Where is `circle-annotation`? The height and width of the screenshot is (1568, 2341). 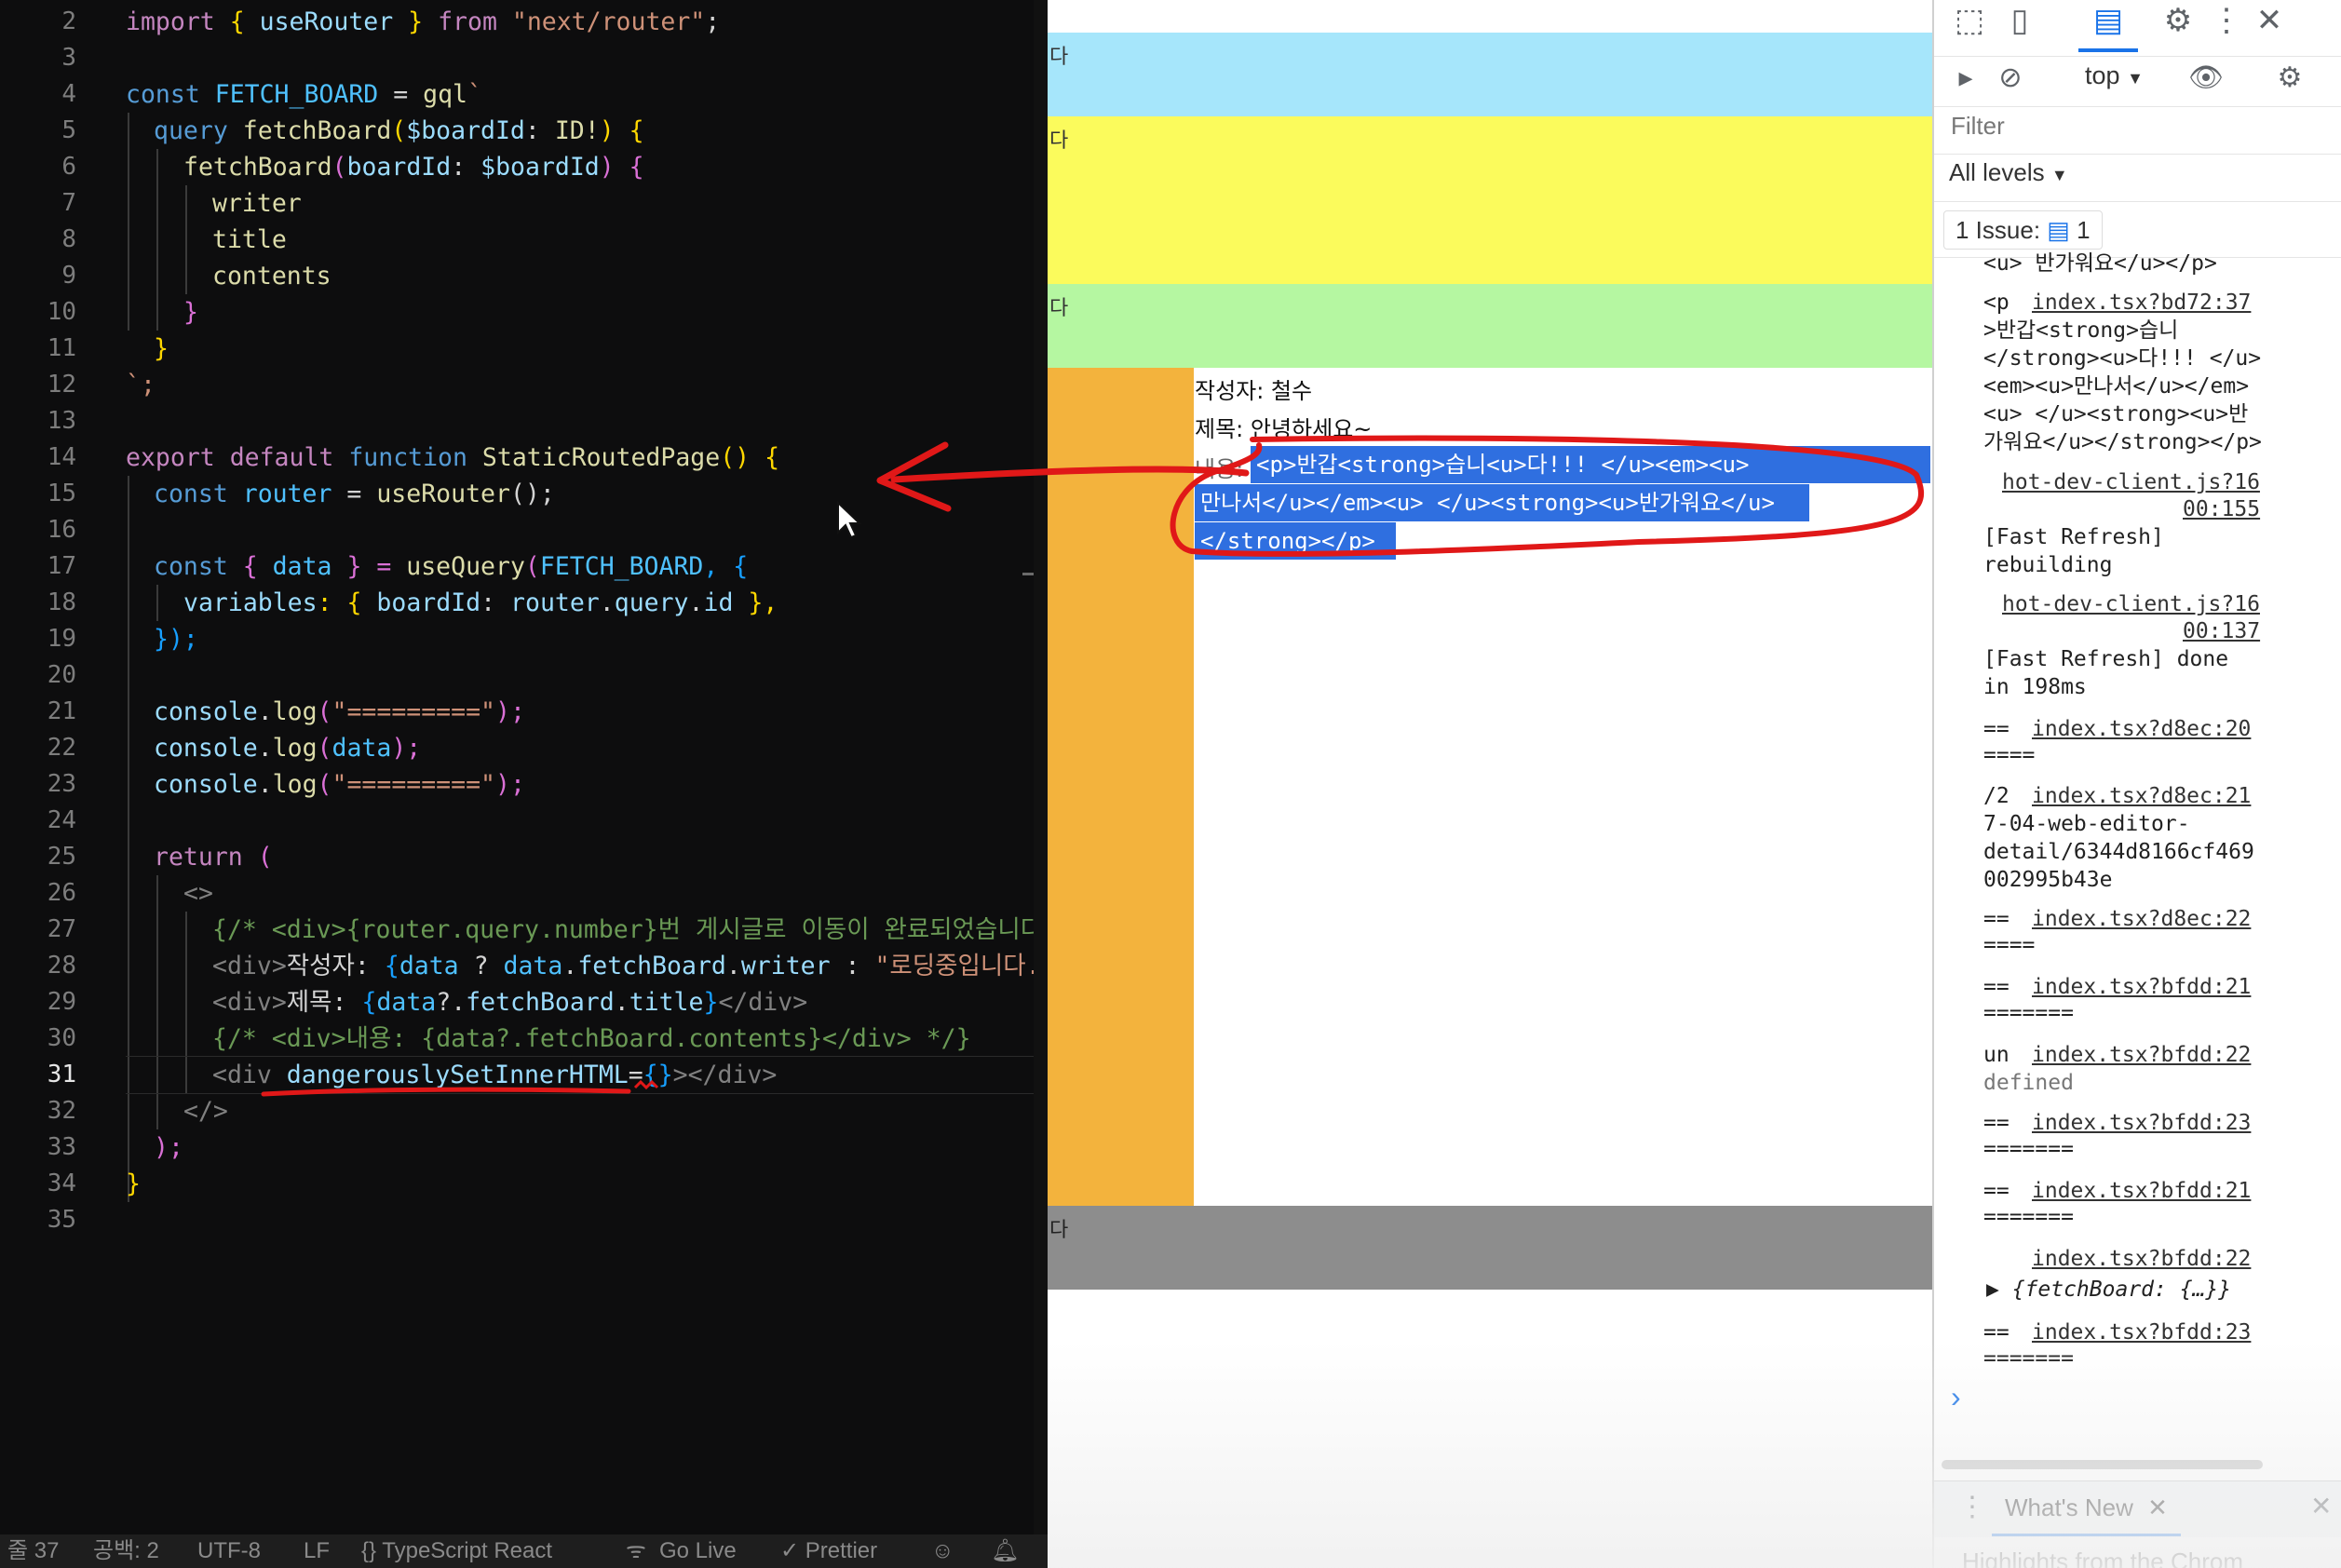
circle-annotation is located at coordinates (1547, 496).